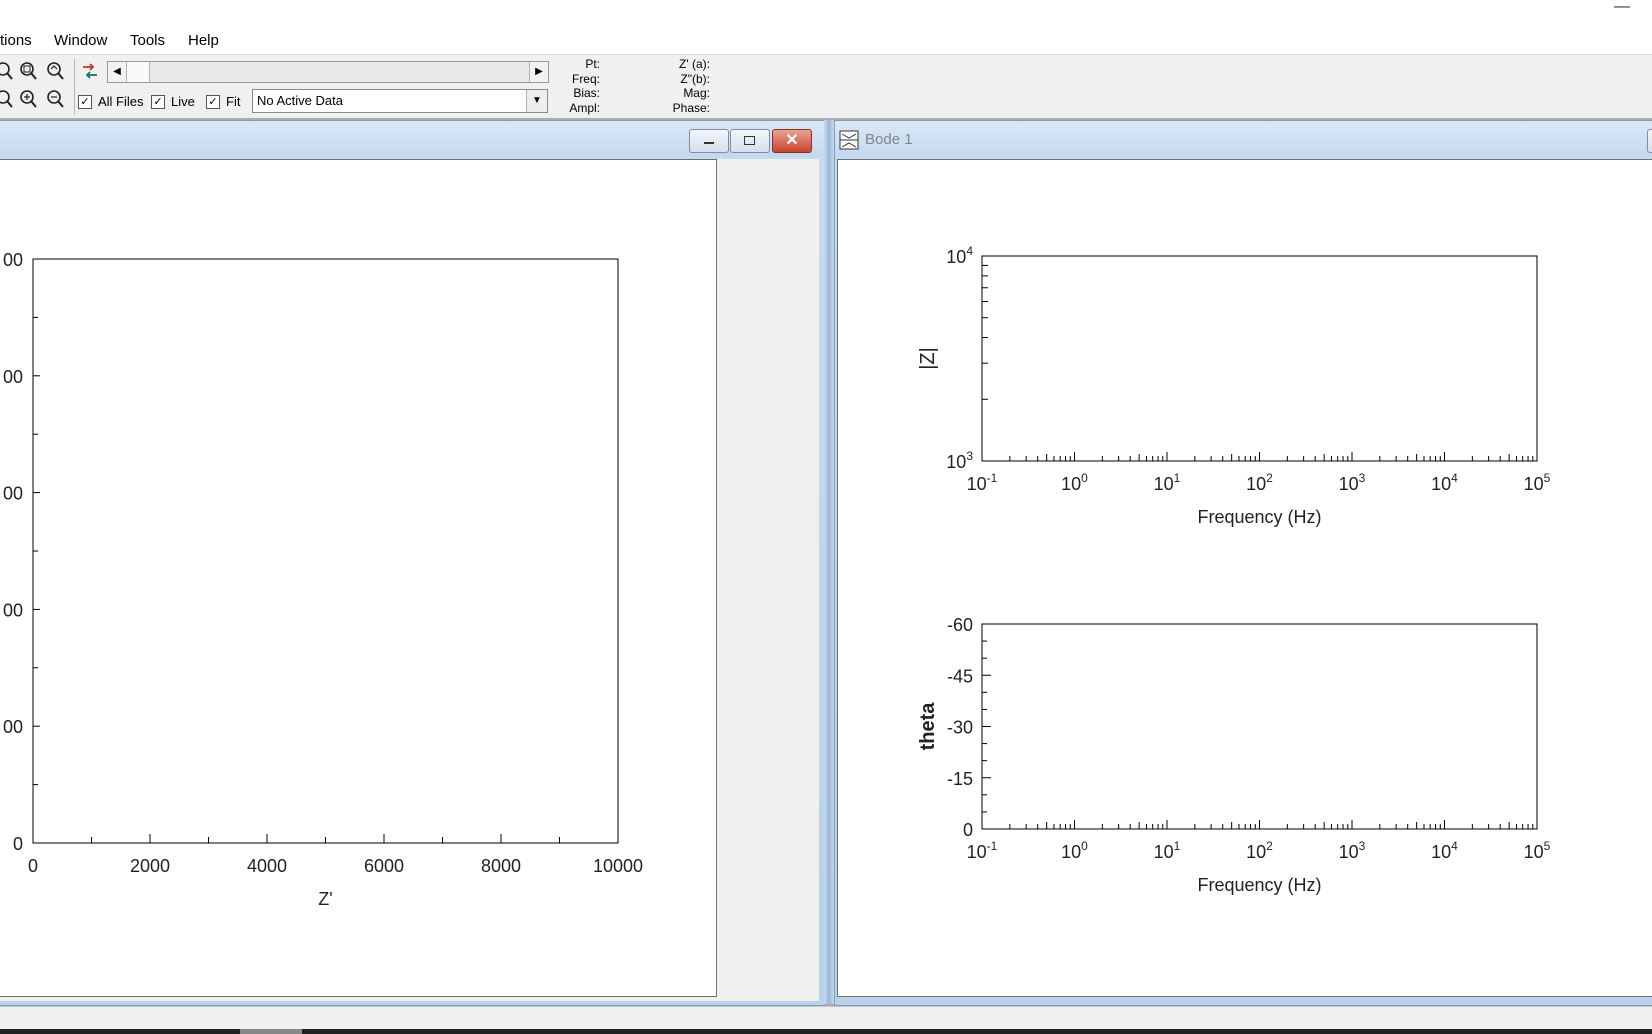 This screenshot has height=1034, width=1652. Describe the element at coordinates (695, 78) in the screenshot. I see `readout-z-imag: Z"(b):` at that location.